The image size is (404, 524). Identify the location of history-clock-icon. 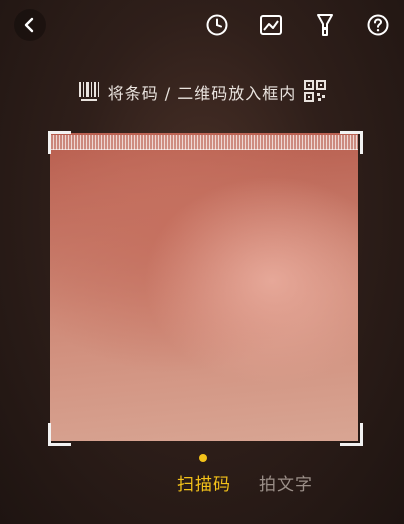
(217, 25).